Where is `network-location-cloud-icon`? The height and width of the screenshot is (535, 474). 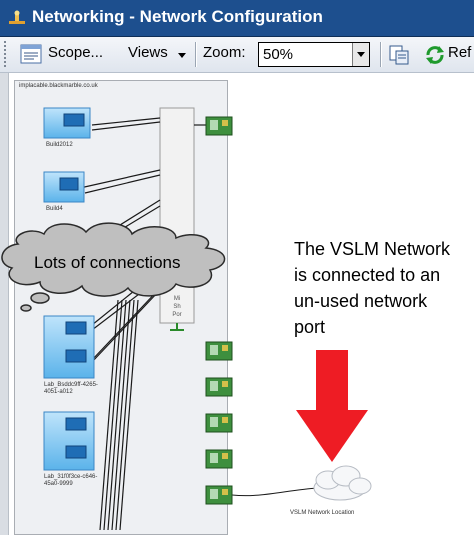 network-location-cloud-icon is located at coordinates (342, 483).